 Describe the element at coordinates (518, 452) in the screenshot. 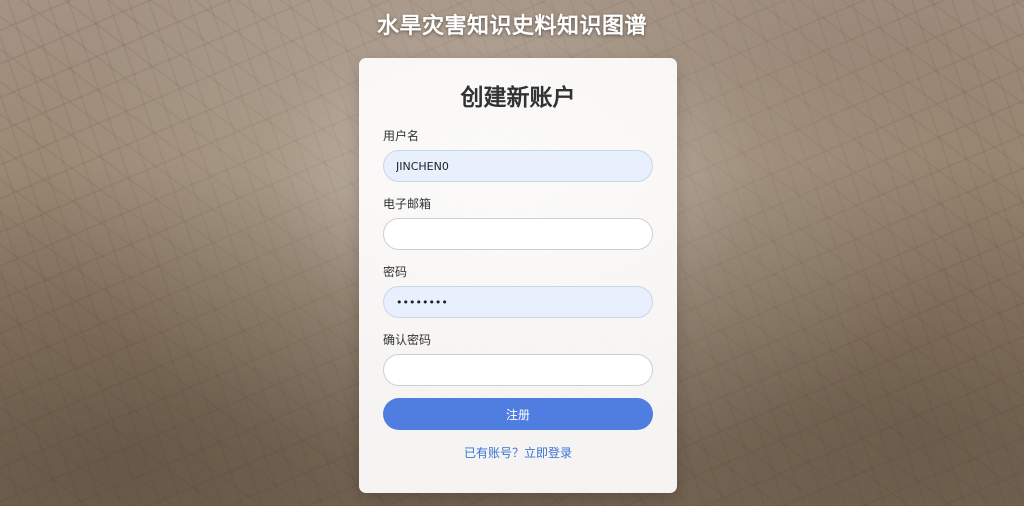

I see `login-link: 已有账号？立即登录` at that location.